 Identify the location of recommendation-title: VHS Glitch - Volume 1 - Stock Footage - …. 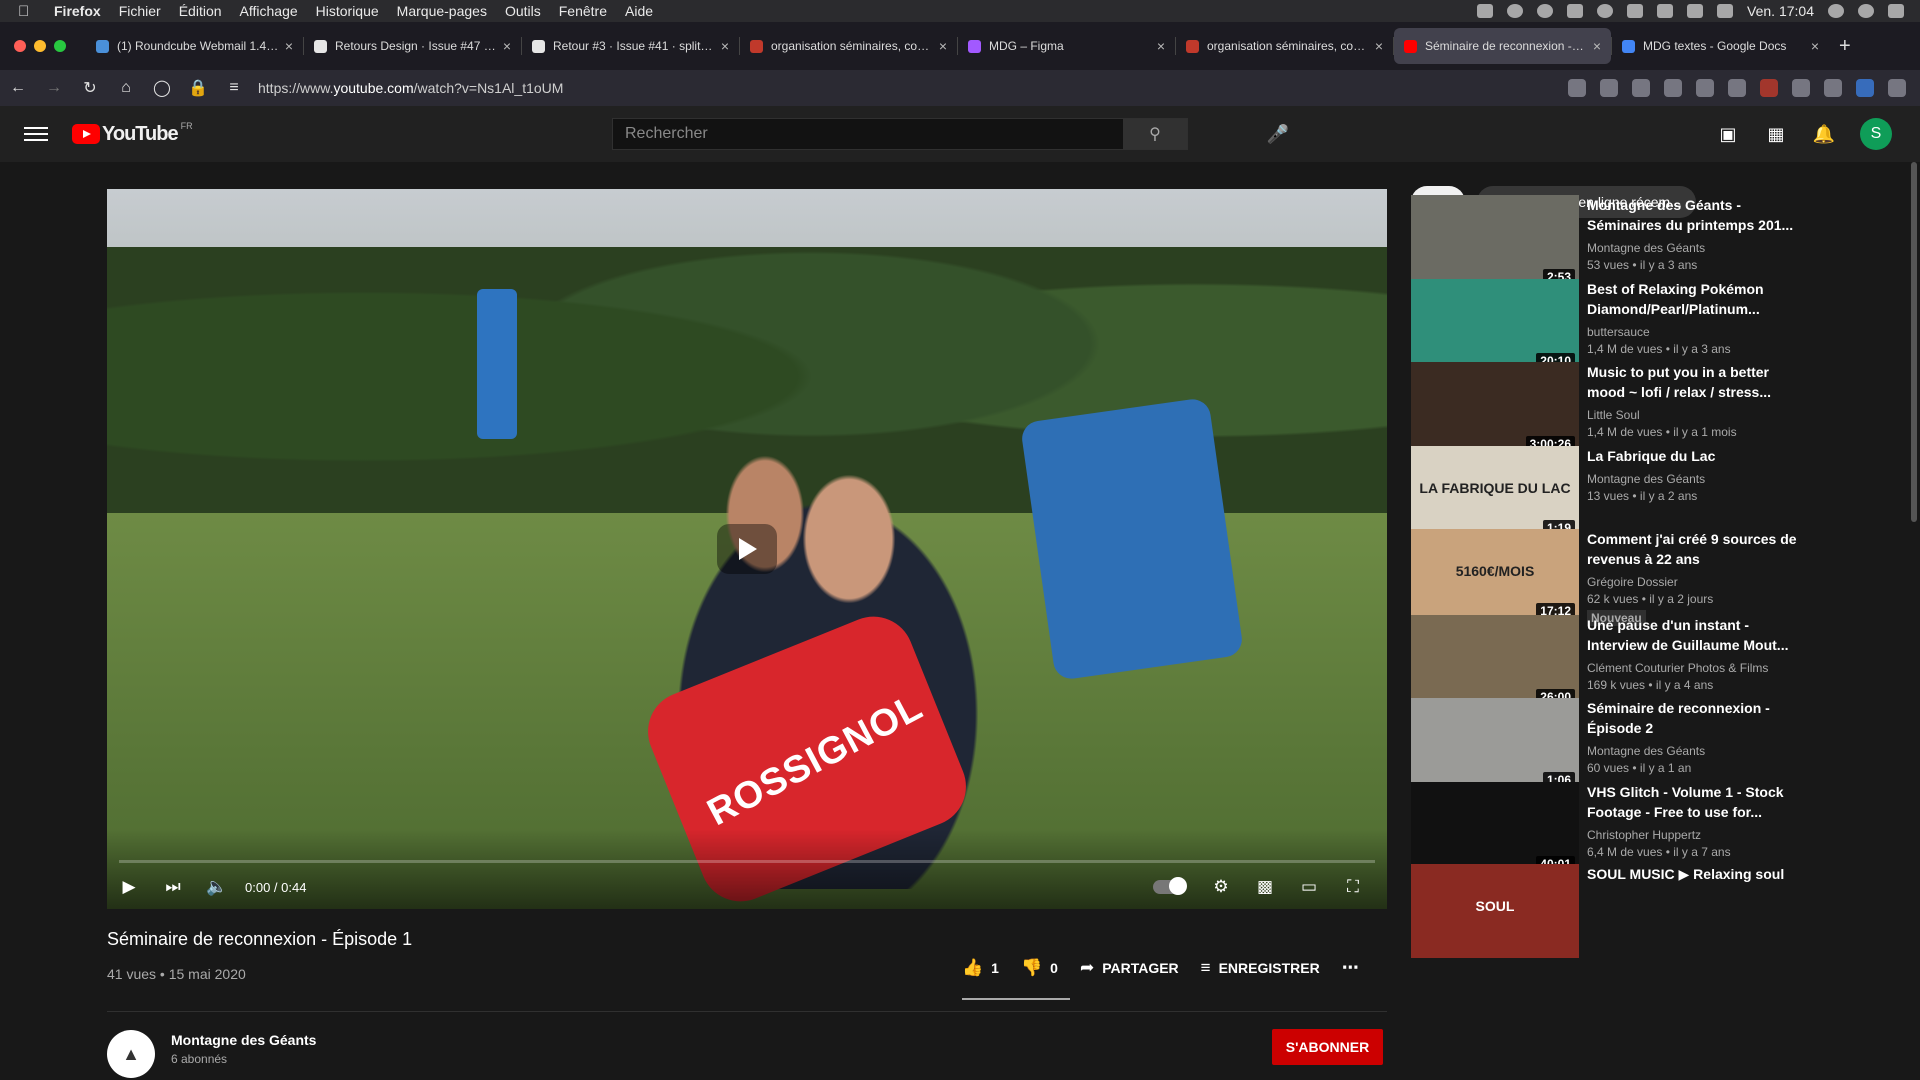
(1692, 802).